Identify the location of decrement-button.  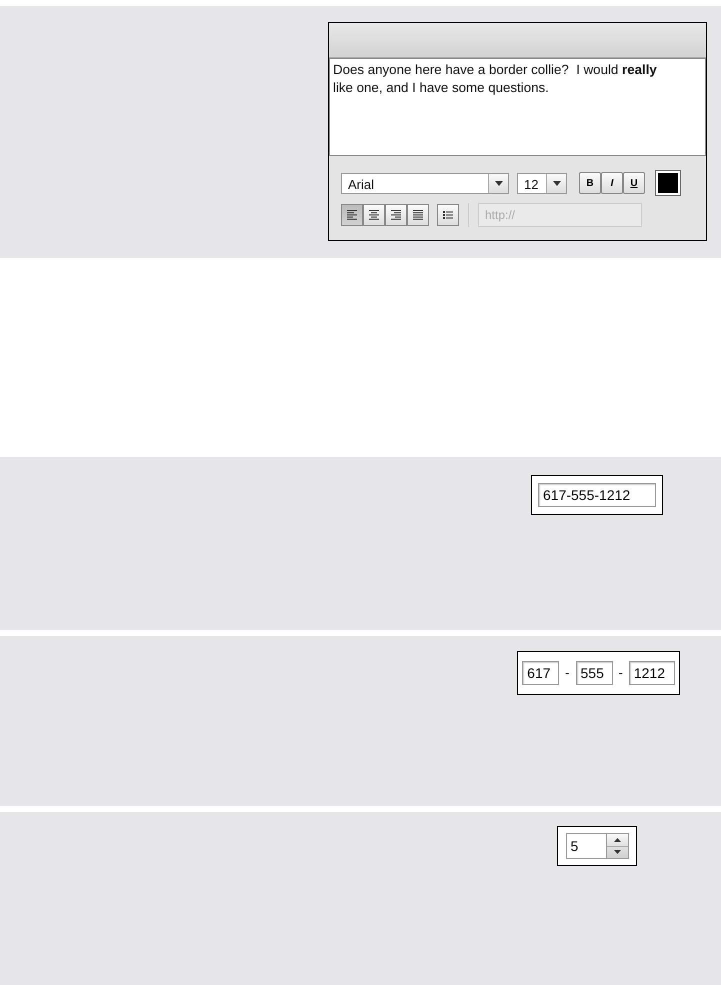
(617, 852).